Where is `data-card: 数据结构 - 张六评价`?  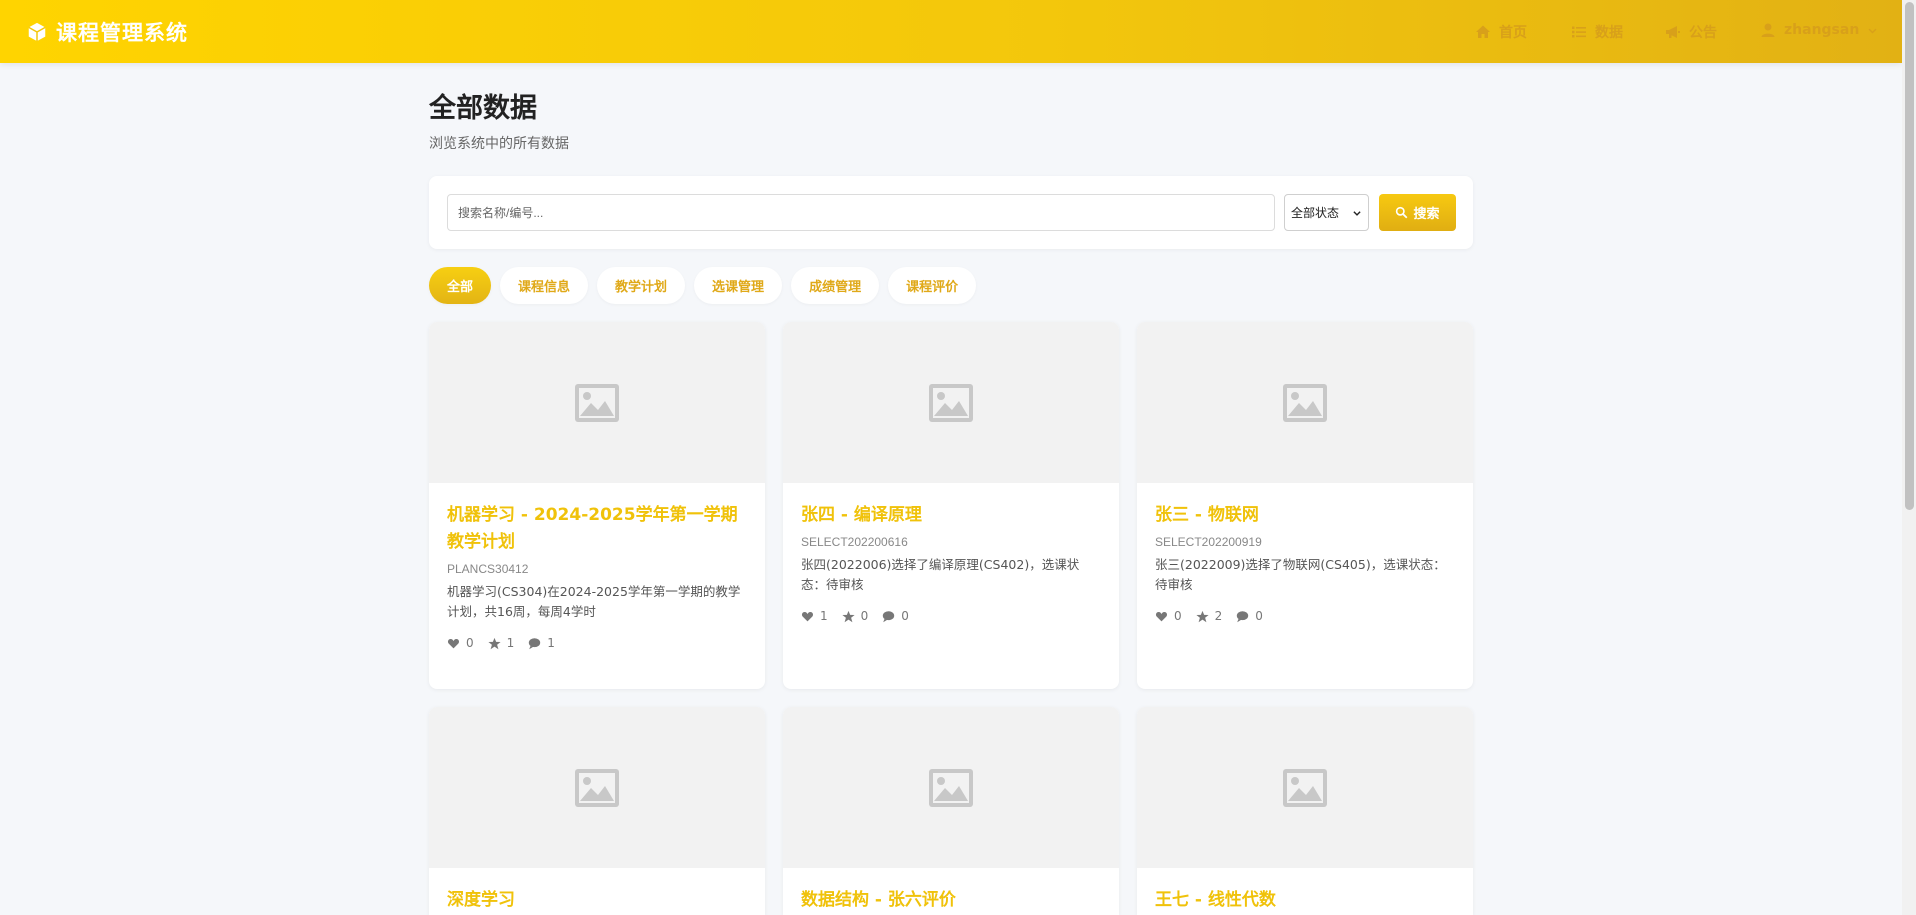
data-card: 数据结构 - 张六评价 is located at coordinates (951, 811).